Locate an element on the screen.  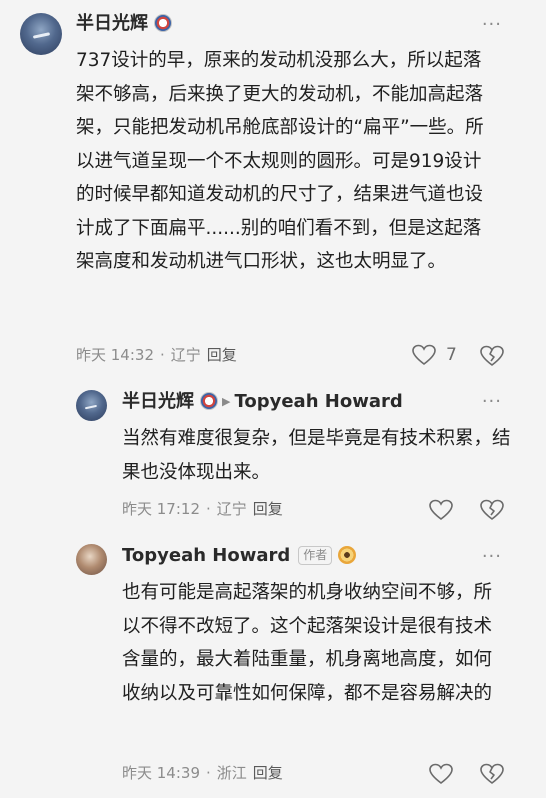
comment-meta: 昨天 14:32 · 辽宁 回复 is located at coordinates (159, 355).